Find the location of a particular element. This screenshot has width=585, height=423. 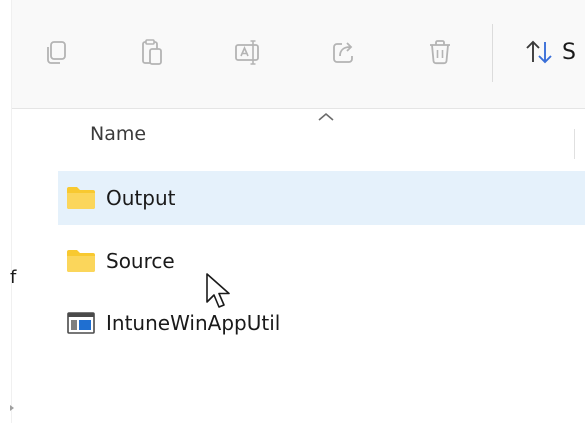

toolbar-separator is located at coordinates (492, 53).